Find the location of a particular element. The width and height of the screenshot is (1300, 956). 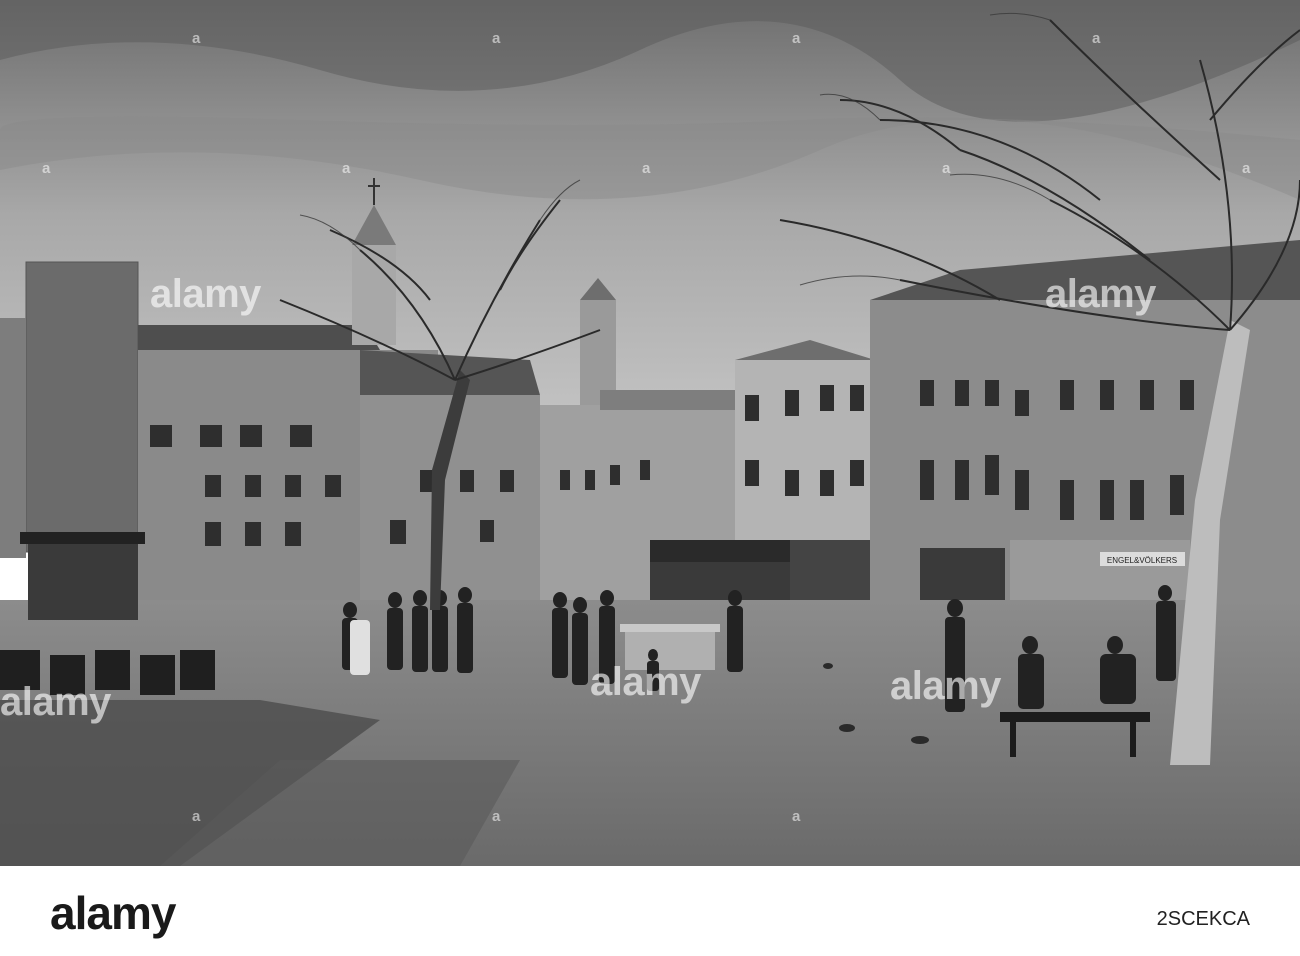

houndstooth-coat is located at coordinates (360, 647).